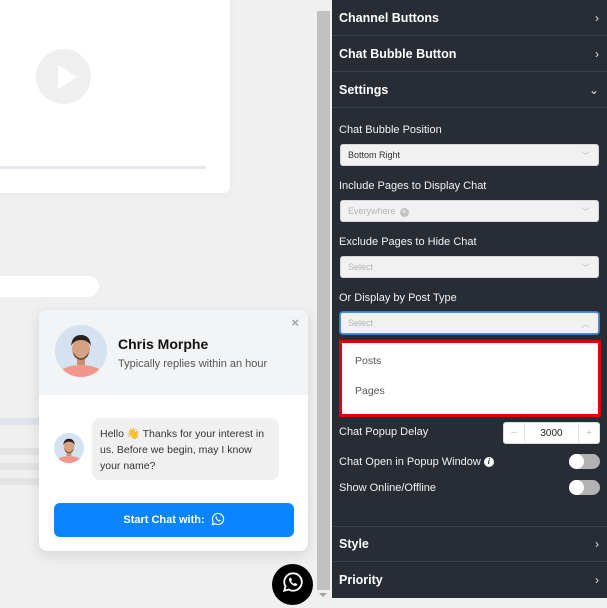 The image size is (607, 608). What do you see at coordinates (295, 322) in the screenshot?
I see `close-icon: ×` at bounding box center [295, 322].